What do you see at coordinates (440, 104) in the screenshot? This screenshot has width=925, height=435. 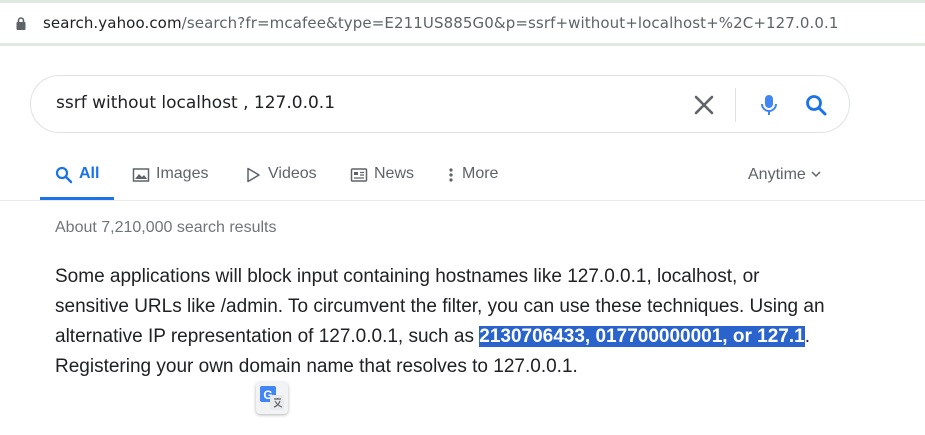 I see `search-box: ssrf without localhost , 127.0.0.1` at bounding box center [440, 104].